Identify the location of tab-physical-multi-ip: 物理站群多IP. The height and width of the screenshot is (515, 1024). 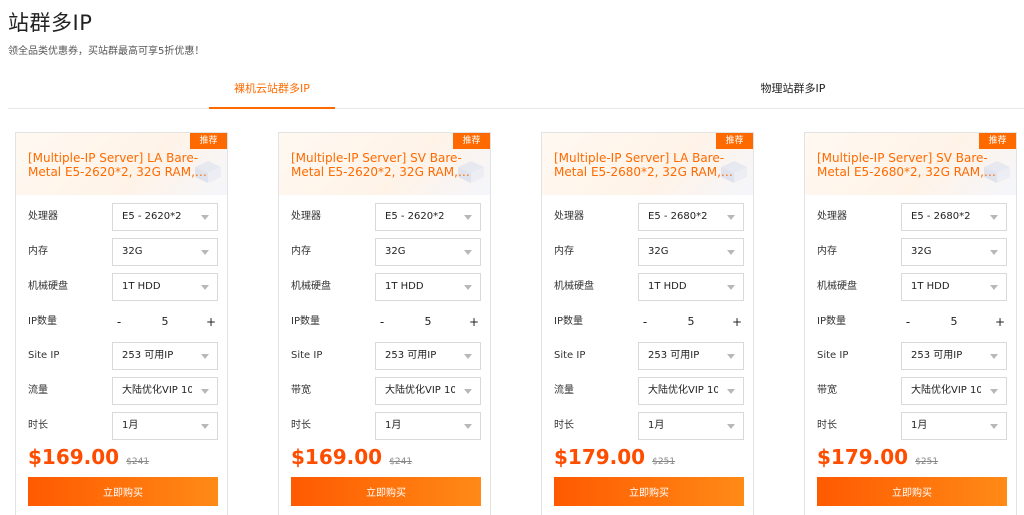
(793, 93).